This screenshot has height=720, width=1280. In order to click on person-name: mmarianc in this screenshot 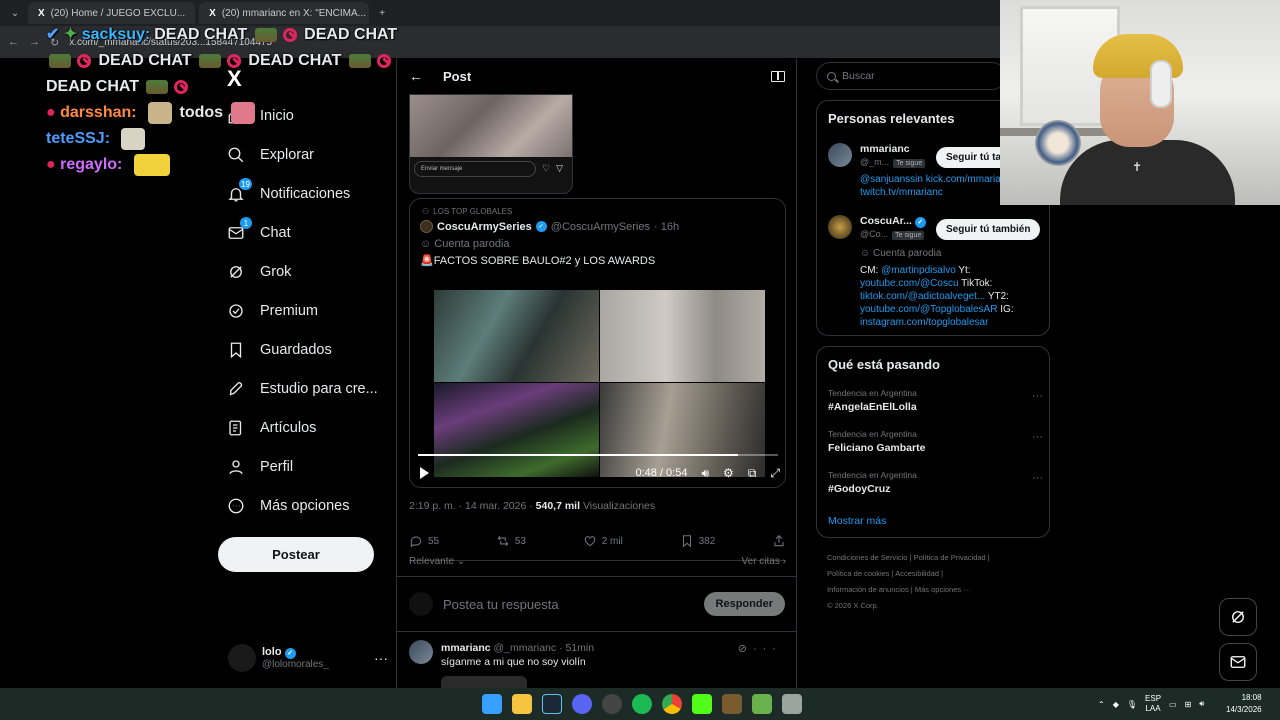, I will do `click(885, 149)`.